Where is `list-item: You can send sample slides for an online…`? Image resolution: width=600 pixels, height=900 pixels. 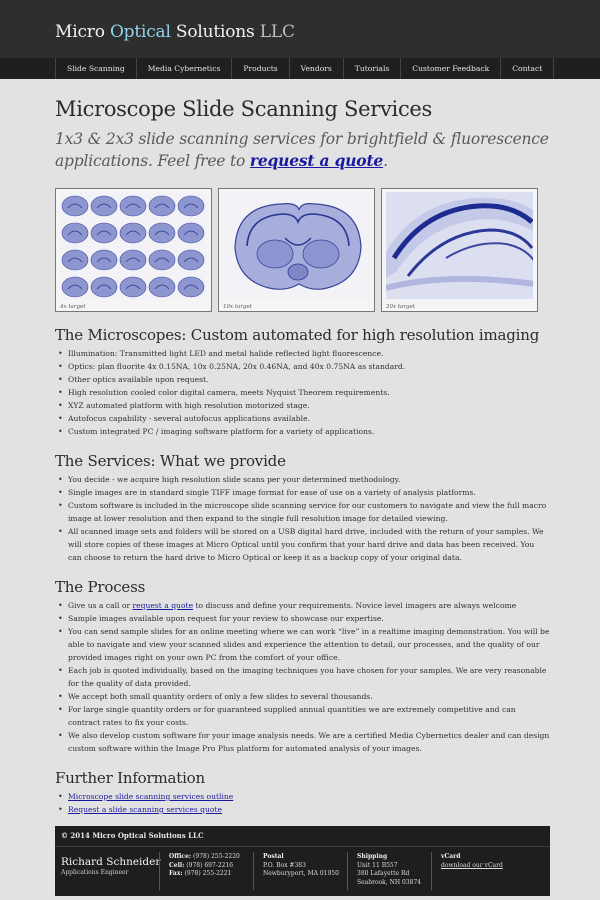 list-item: You can send sample slides for an online… is located at coordinates (304, 644).